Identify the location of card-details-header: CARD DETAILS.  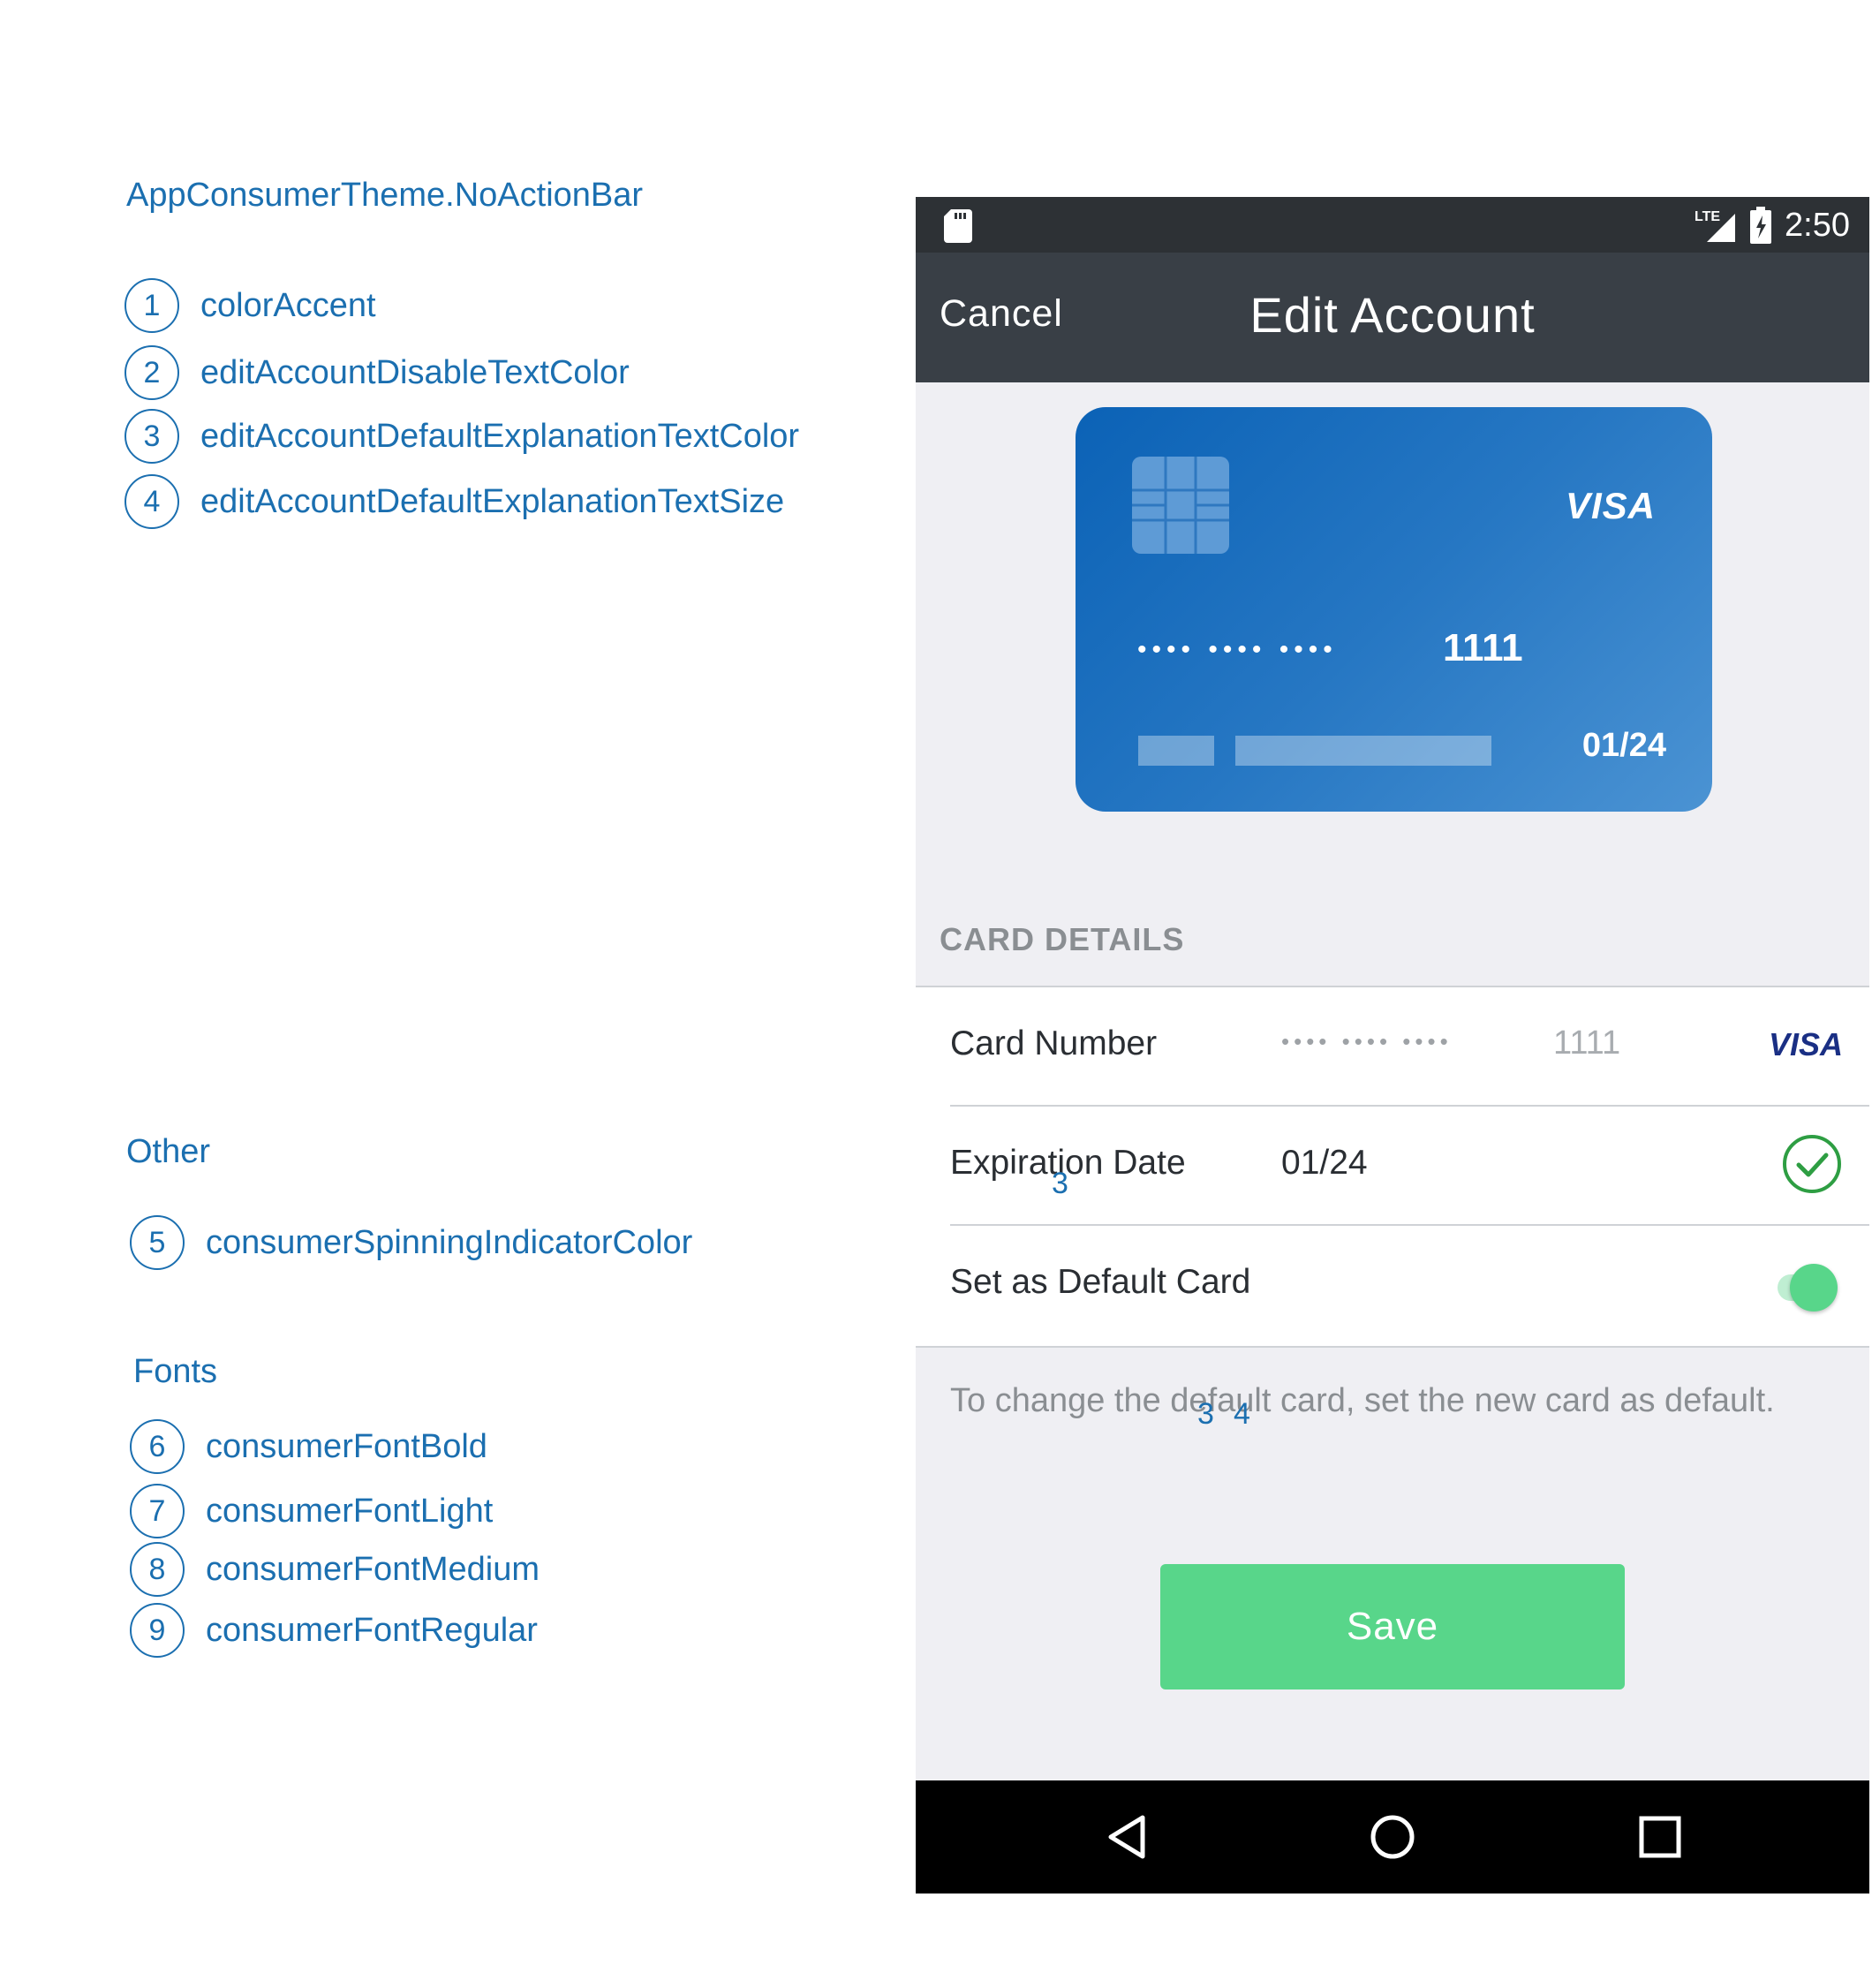
(1062, 939).